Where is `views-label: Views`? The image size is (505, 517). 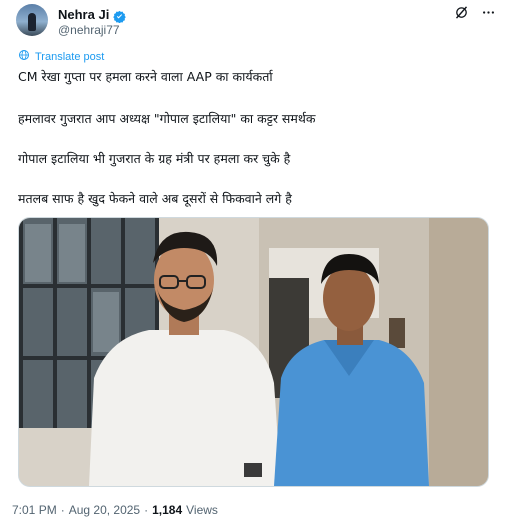
views-label: Views is located at coordinates (202, 510).